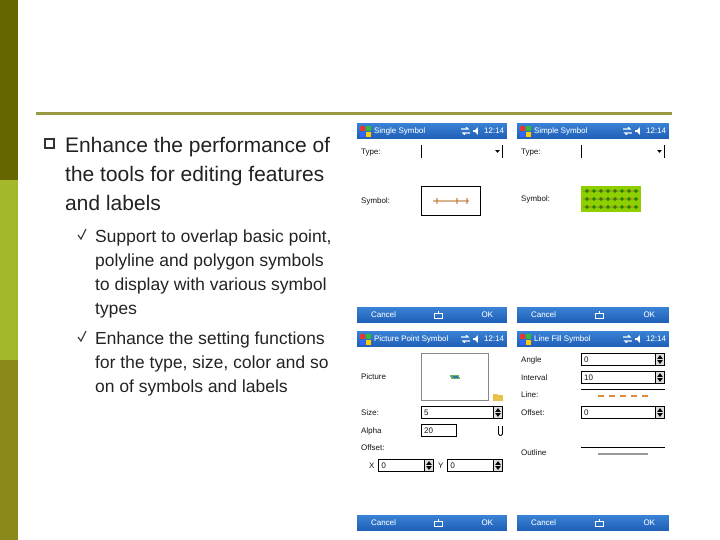 Image resolution: width=720 pixels, height=540 pixels. Describe the element at coordinates (500, 431) in the screenshot. I see `slider-thumb-icon` at that location.